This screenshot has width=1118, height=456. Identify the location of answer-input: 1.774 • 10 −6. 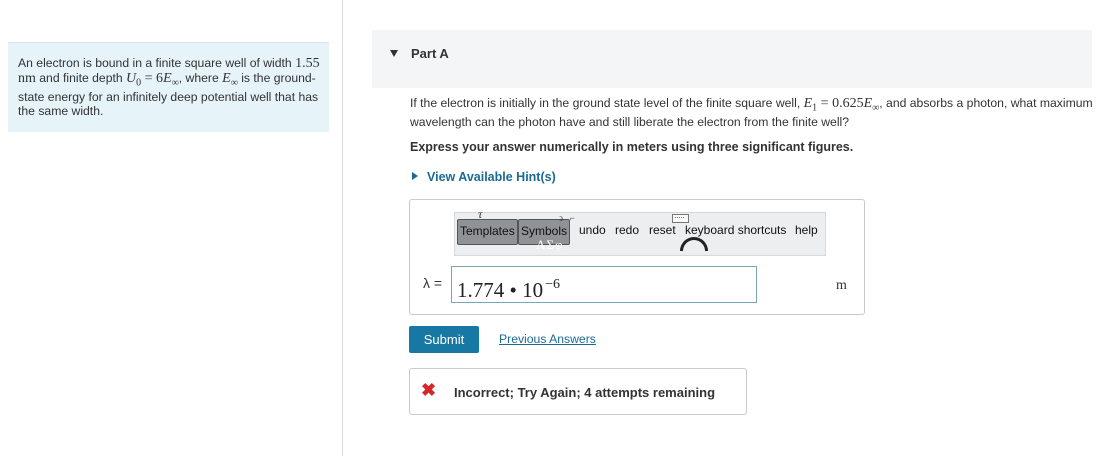
(604, 284).